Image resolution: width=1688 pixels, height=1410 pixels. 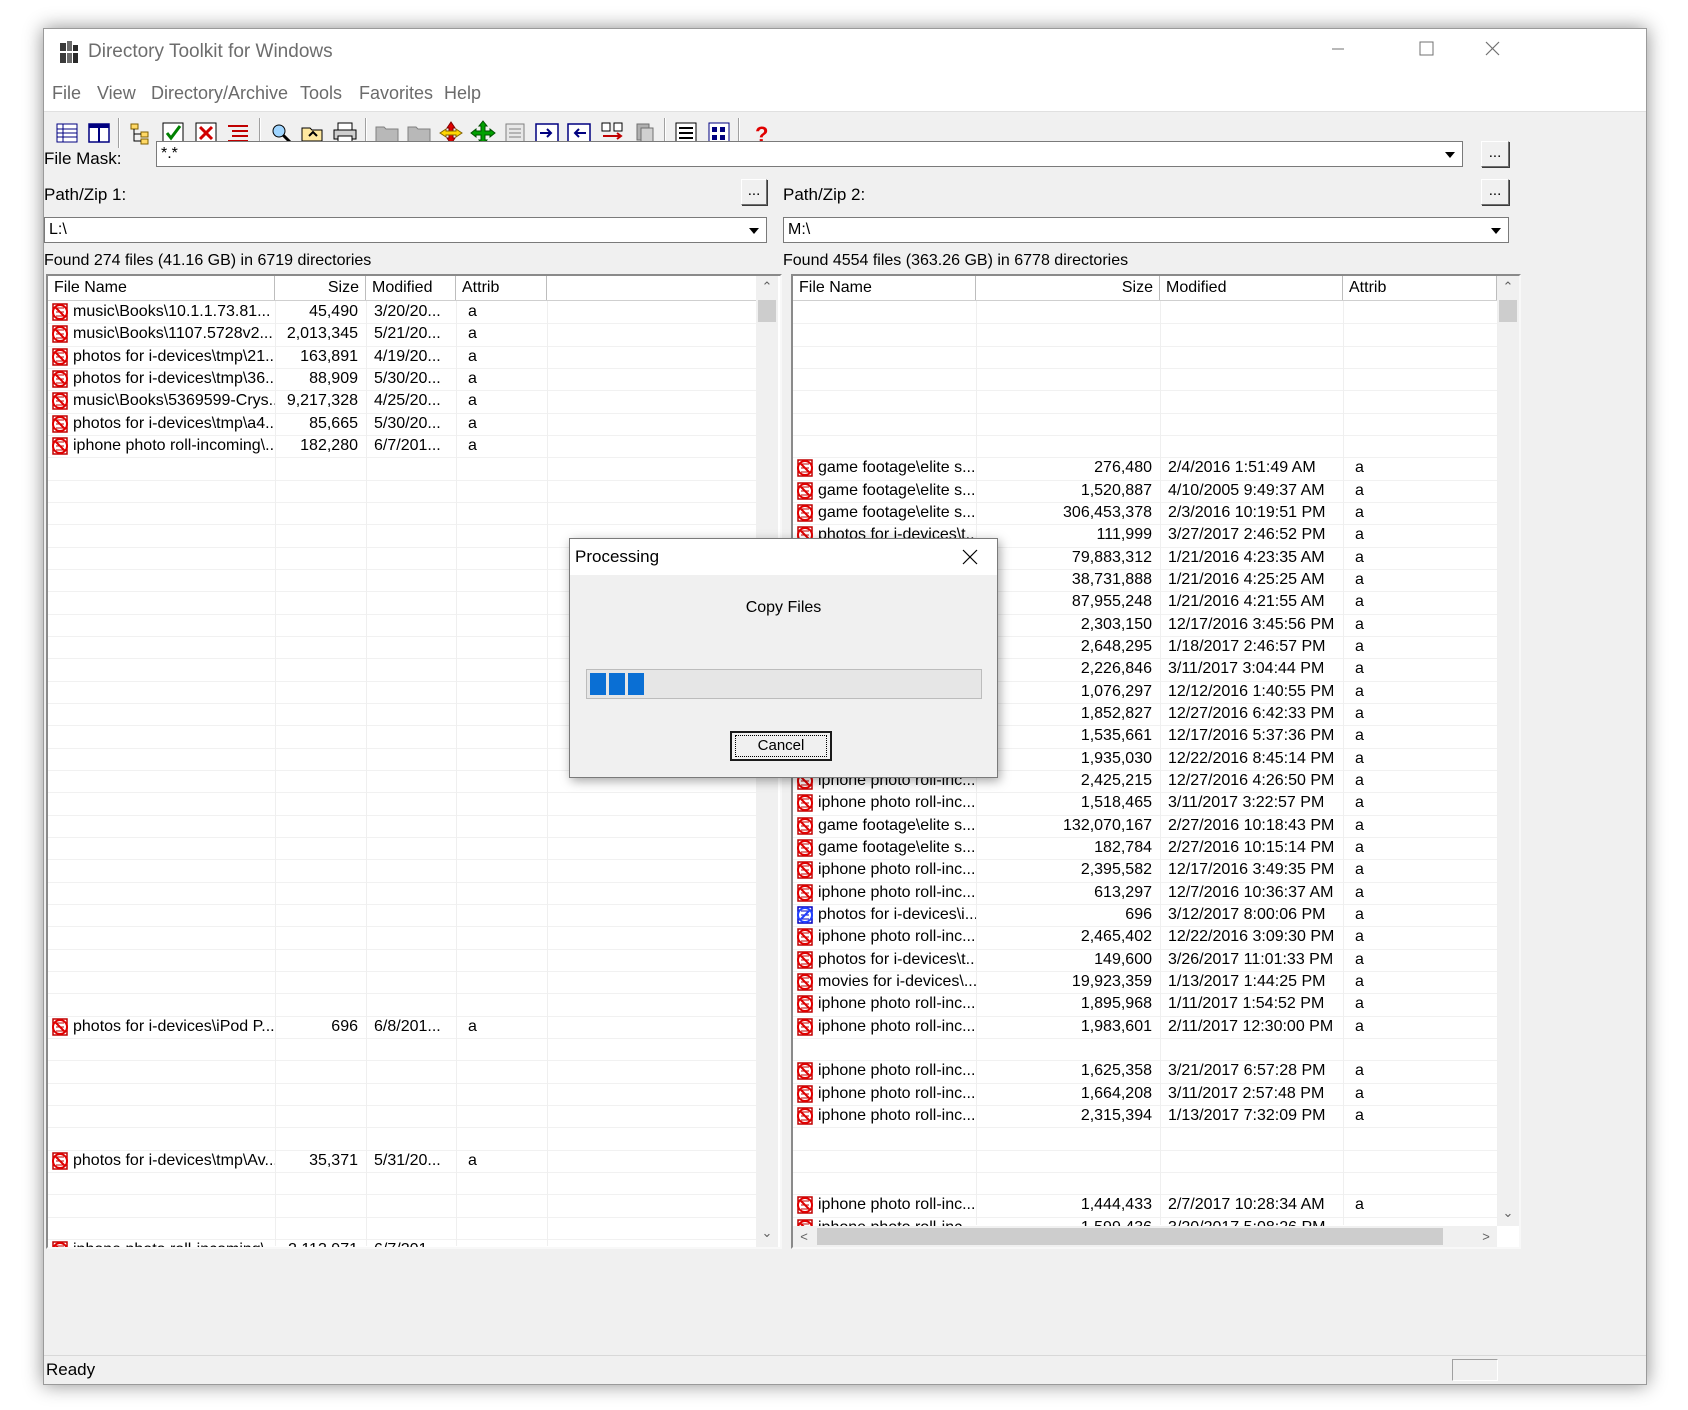 I want to click on left-scroll-thumb, so click(x=767, y=311).